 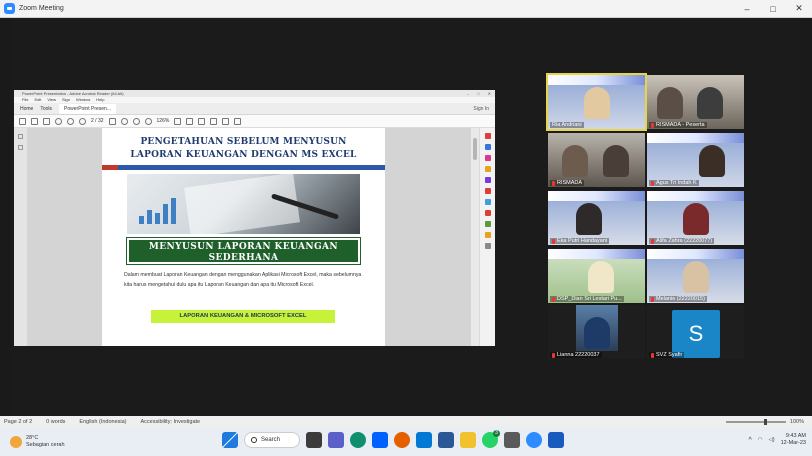 What do you see at coordinates (468, 440) in the screenshot?
I see `file-explorer-icon` at bounding box center [468, 440].